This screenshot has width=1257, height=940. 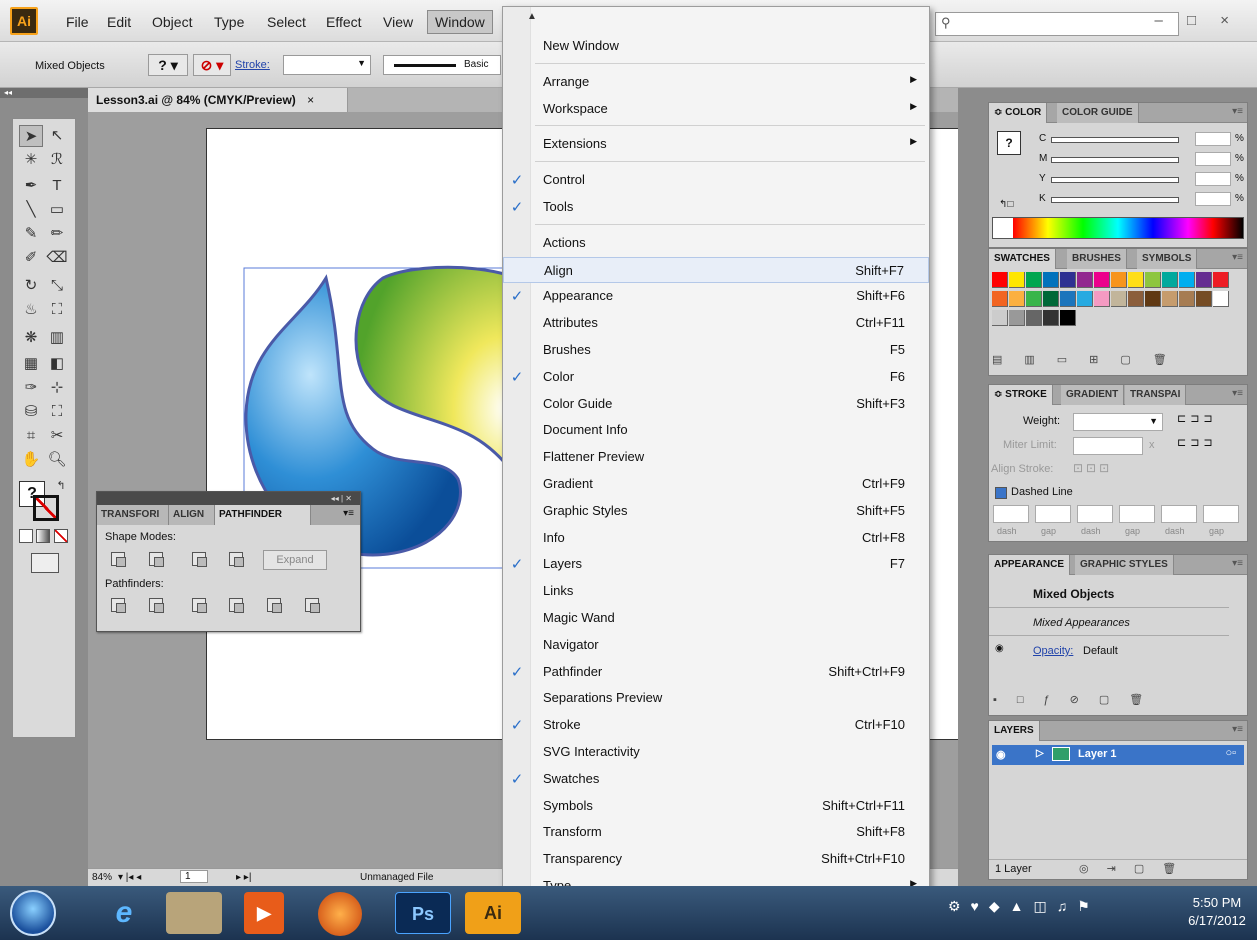 What do you see at coordinates (716, 698) in the screenshot?
I see `menu-item-separations-preview: Separations Preview` at bounding box center [716, 698].